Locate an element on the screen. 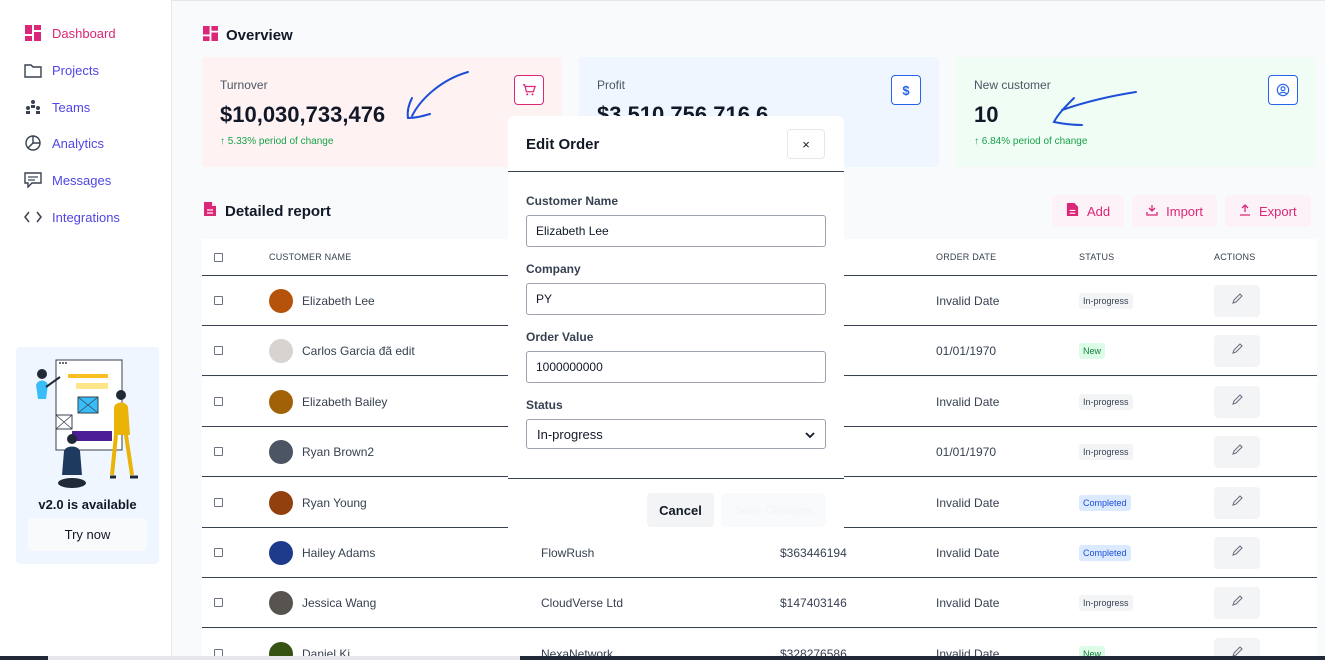  status-badge: New is located at coordinates (1092, 650).